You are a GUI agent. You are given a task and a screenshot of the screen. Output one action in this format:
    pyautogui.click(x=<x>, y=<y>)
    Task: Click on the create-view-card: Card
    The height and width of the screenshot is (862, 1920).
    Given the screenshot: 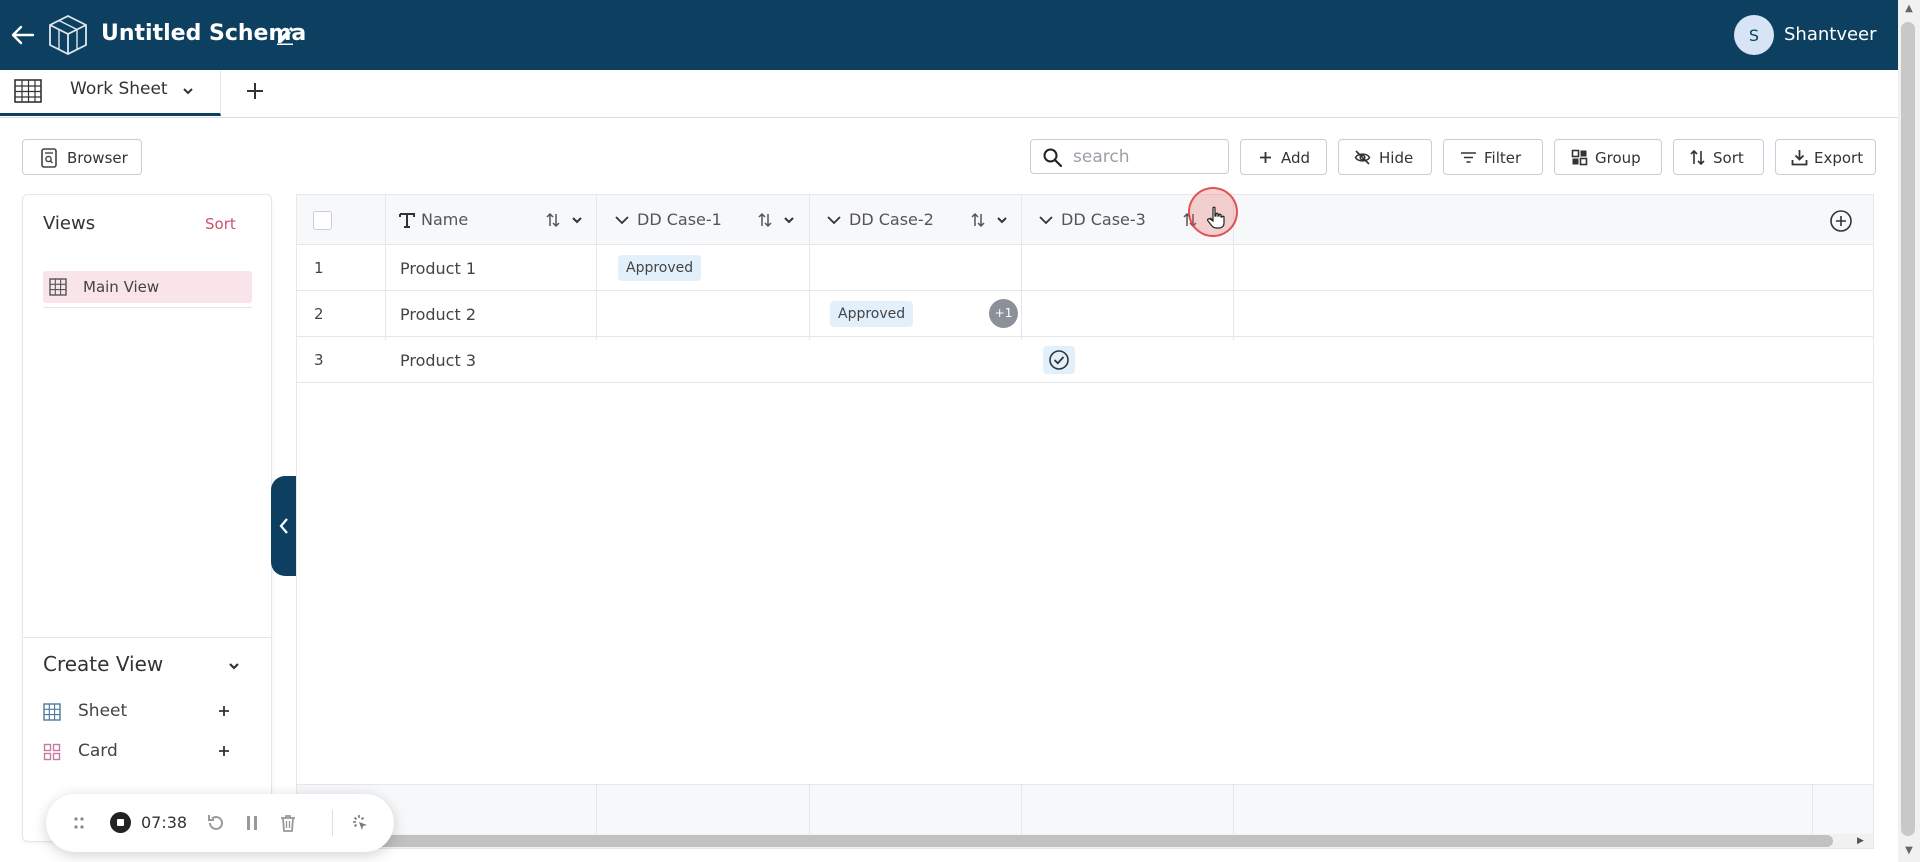 What is the action you would take?
    pyautogui.click(x=147, y=752)
    